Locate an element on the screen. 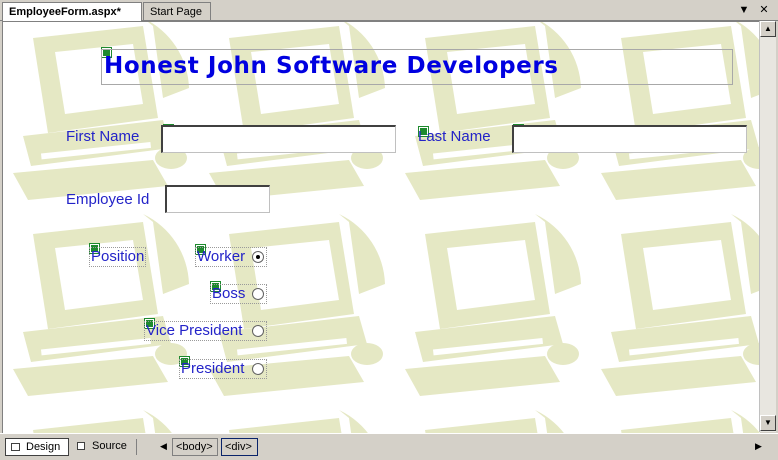 Image resolution: width=778 pixels, height=460 pixels. radio-boss: Boss is located at coordinates (238, 294).